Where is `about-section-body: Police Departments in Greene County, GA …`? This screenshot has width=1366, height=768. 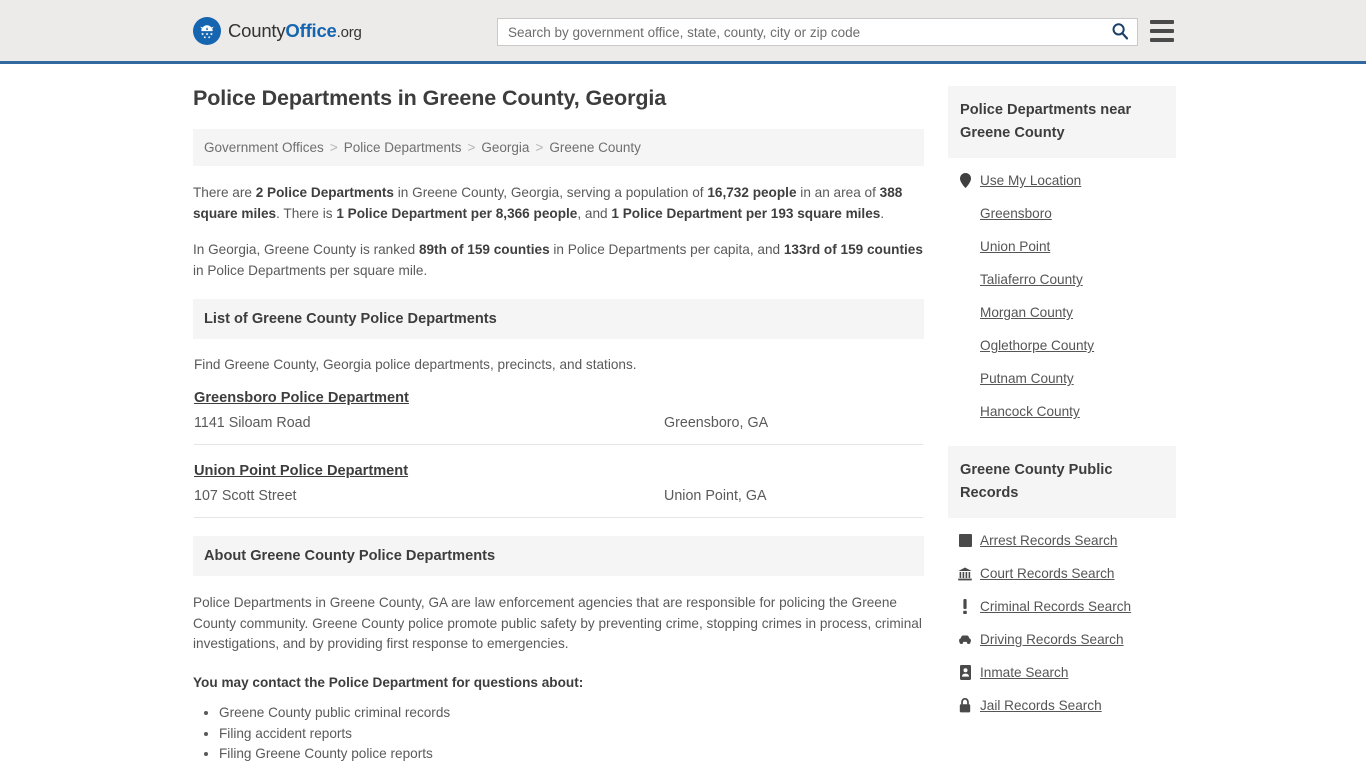 about-section-body: Police Departments in Greene County, GA … is located at coordinates (558, 680).